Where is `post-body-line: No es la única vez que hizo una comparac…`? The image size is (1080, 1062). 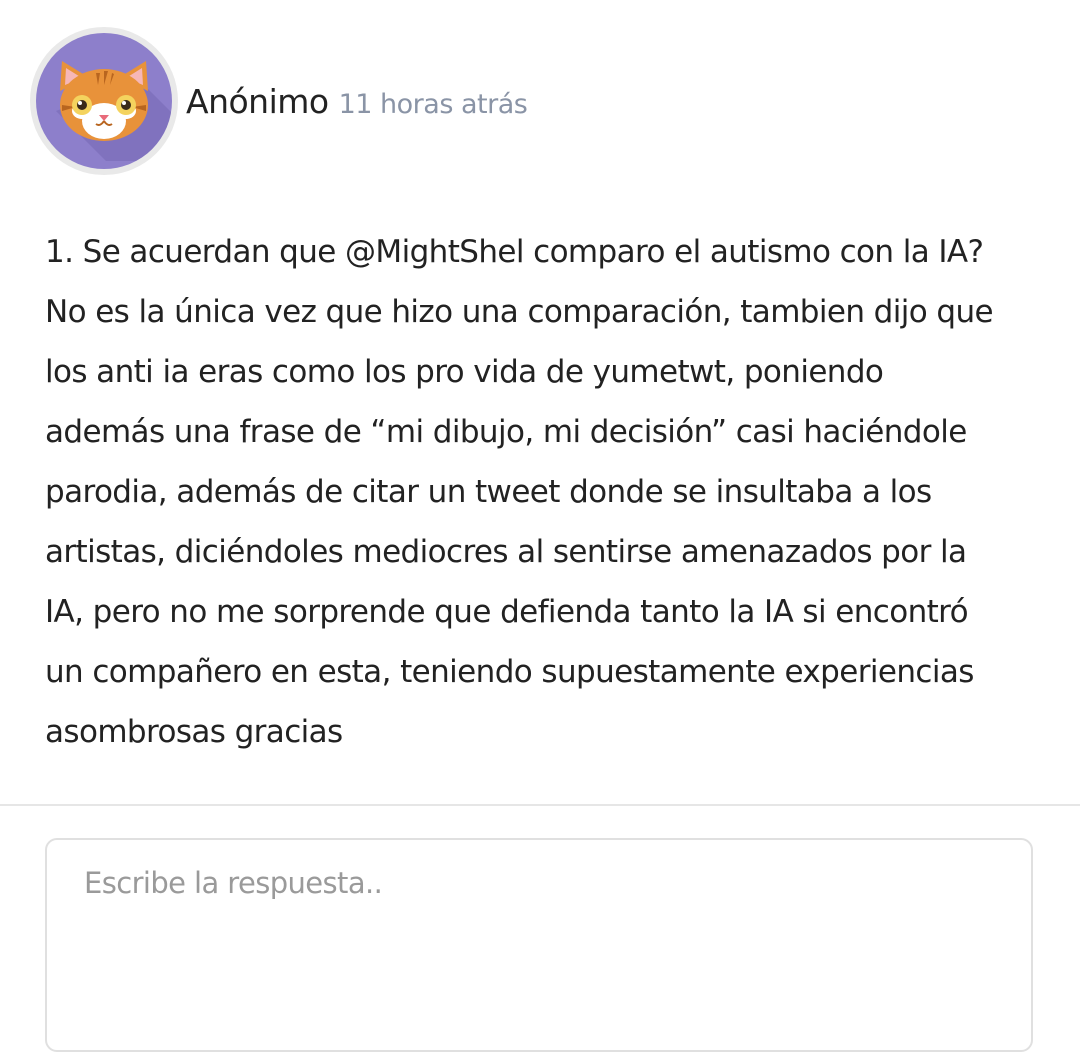 post-body-line: No es la única vez que hizo una comparac… is located at coordinates (519, 312).